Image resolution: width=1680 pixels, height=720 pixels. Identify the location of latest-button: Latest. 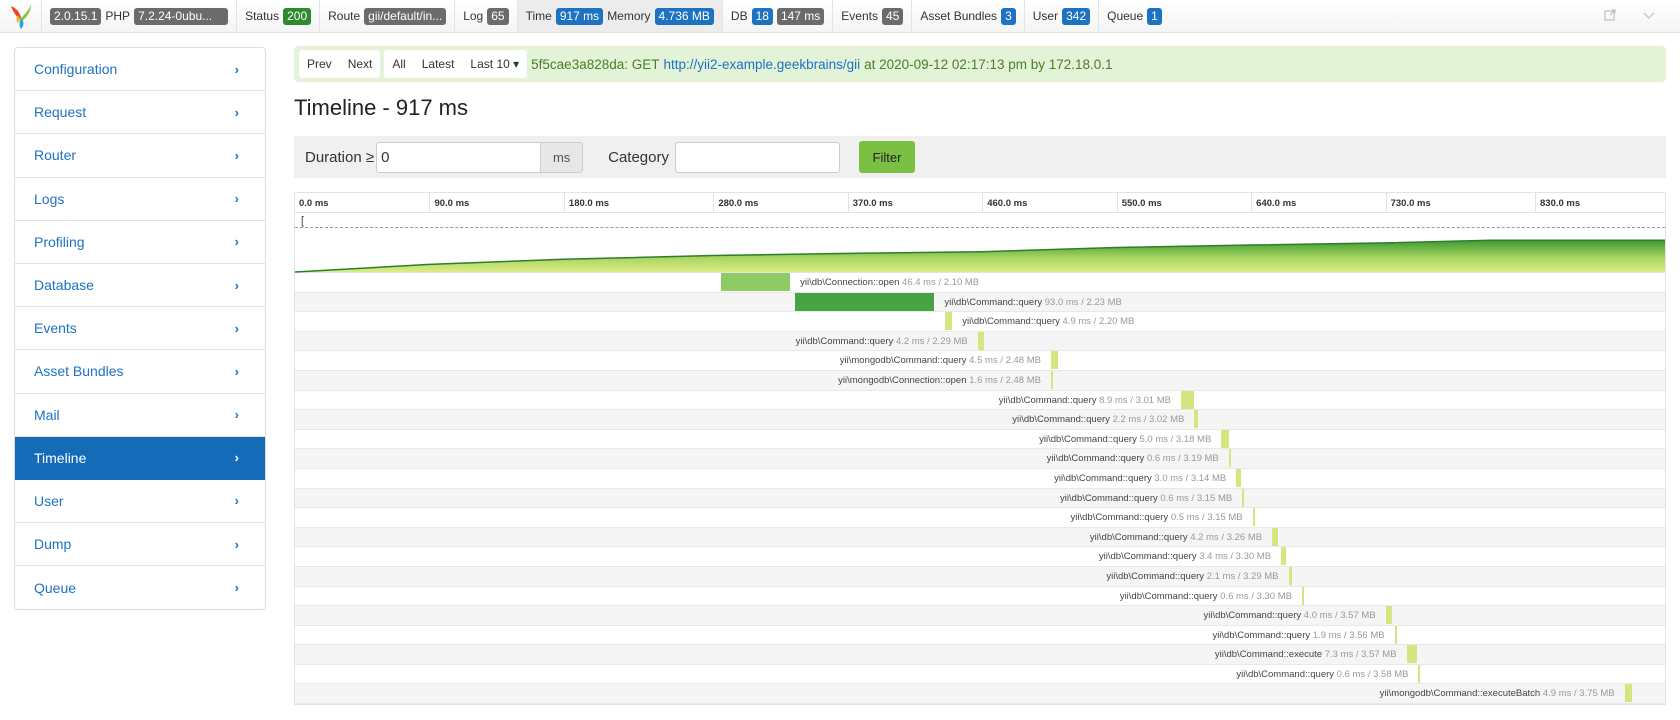
(438, 64).